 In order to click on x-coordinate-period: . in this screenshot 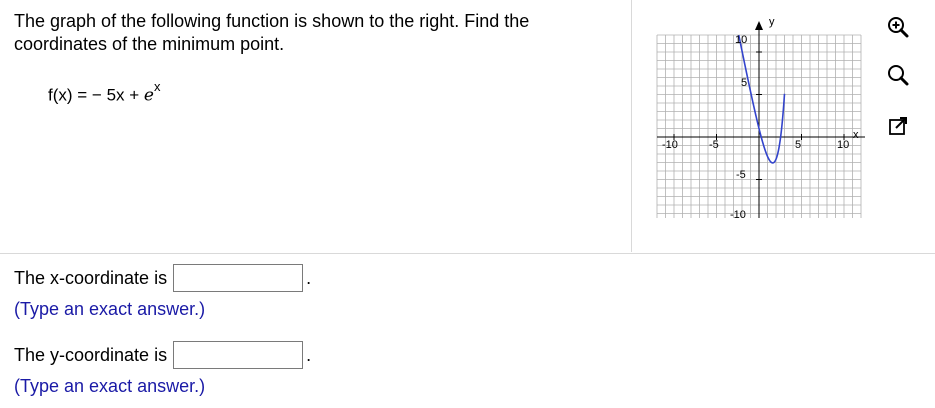, I will do `click(309, 277)`.